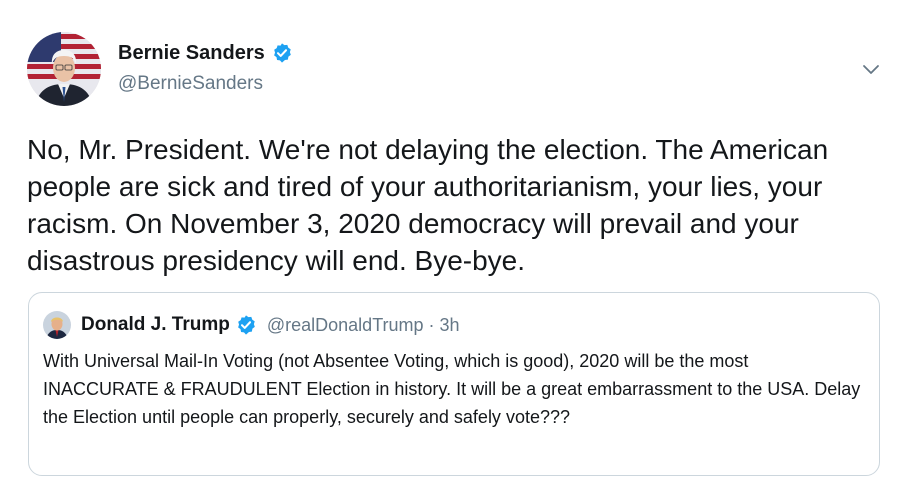 The height and width of the screenshot is (490, 917). I want to click on quoted-author-name: Donald J. Trump, so click(155, 325).